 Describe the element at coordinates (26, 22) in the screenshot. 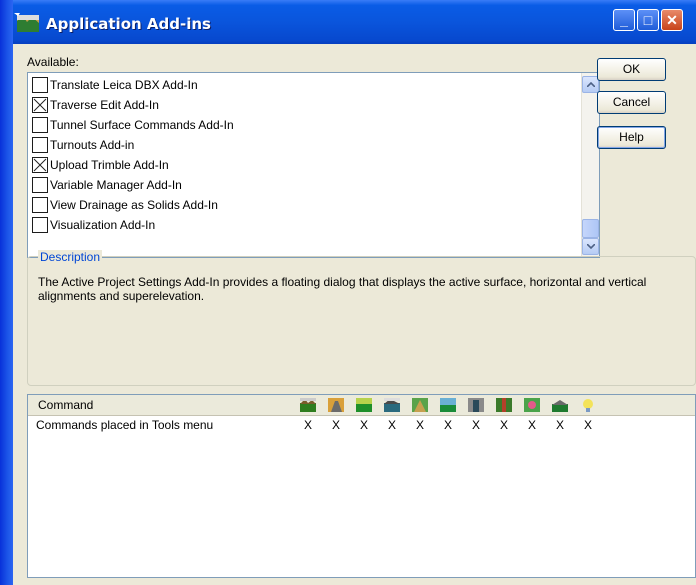

I see `app-icon` at that location.